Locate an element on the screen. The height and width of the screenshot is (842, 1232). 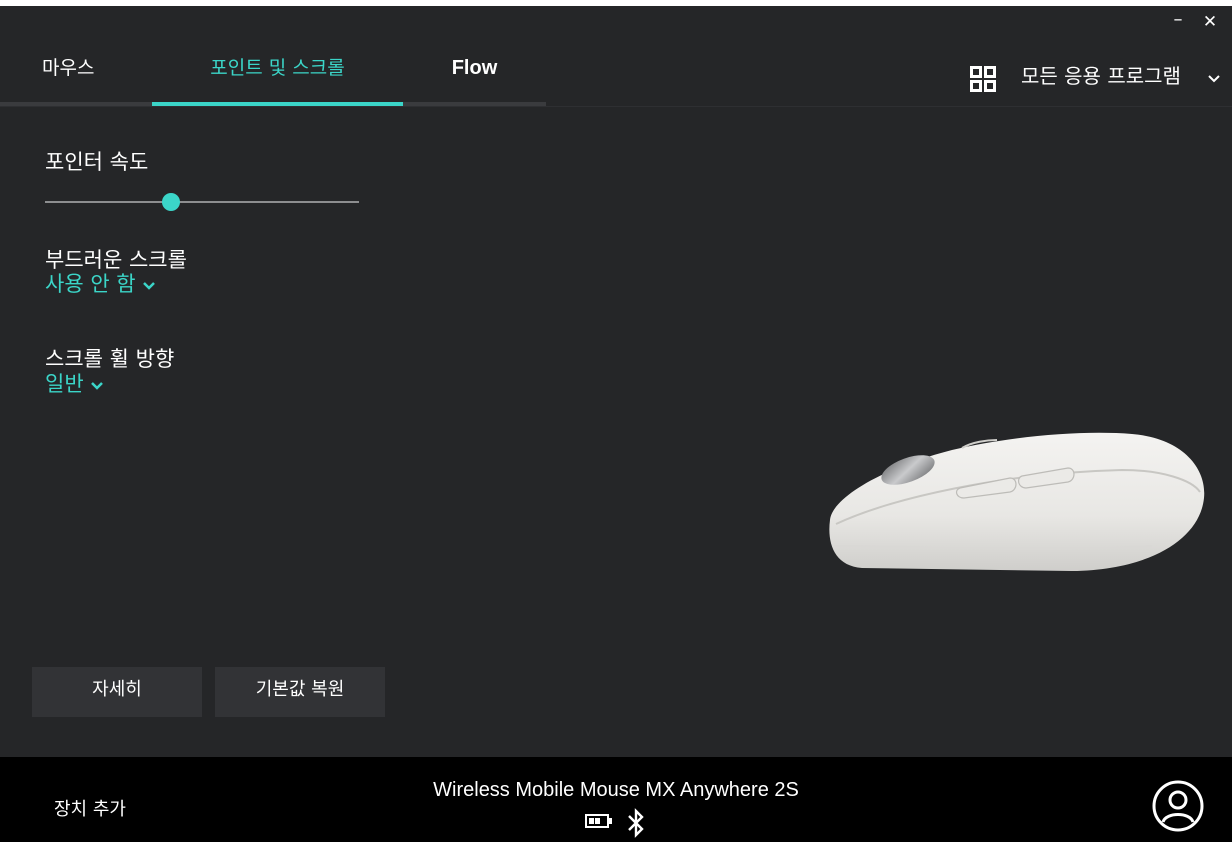
scroll-direction-value: 일반 is located at coordinates (64, 384).